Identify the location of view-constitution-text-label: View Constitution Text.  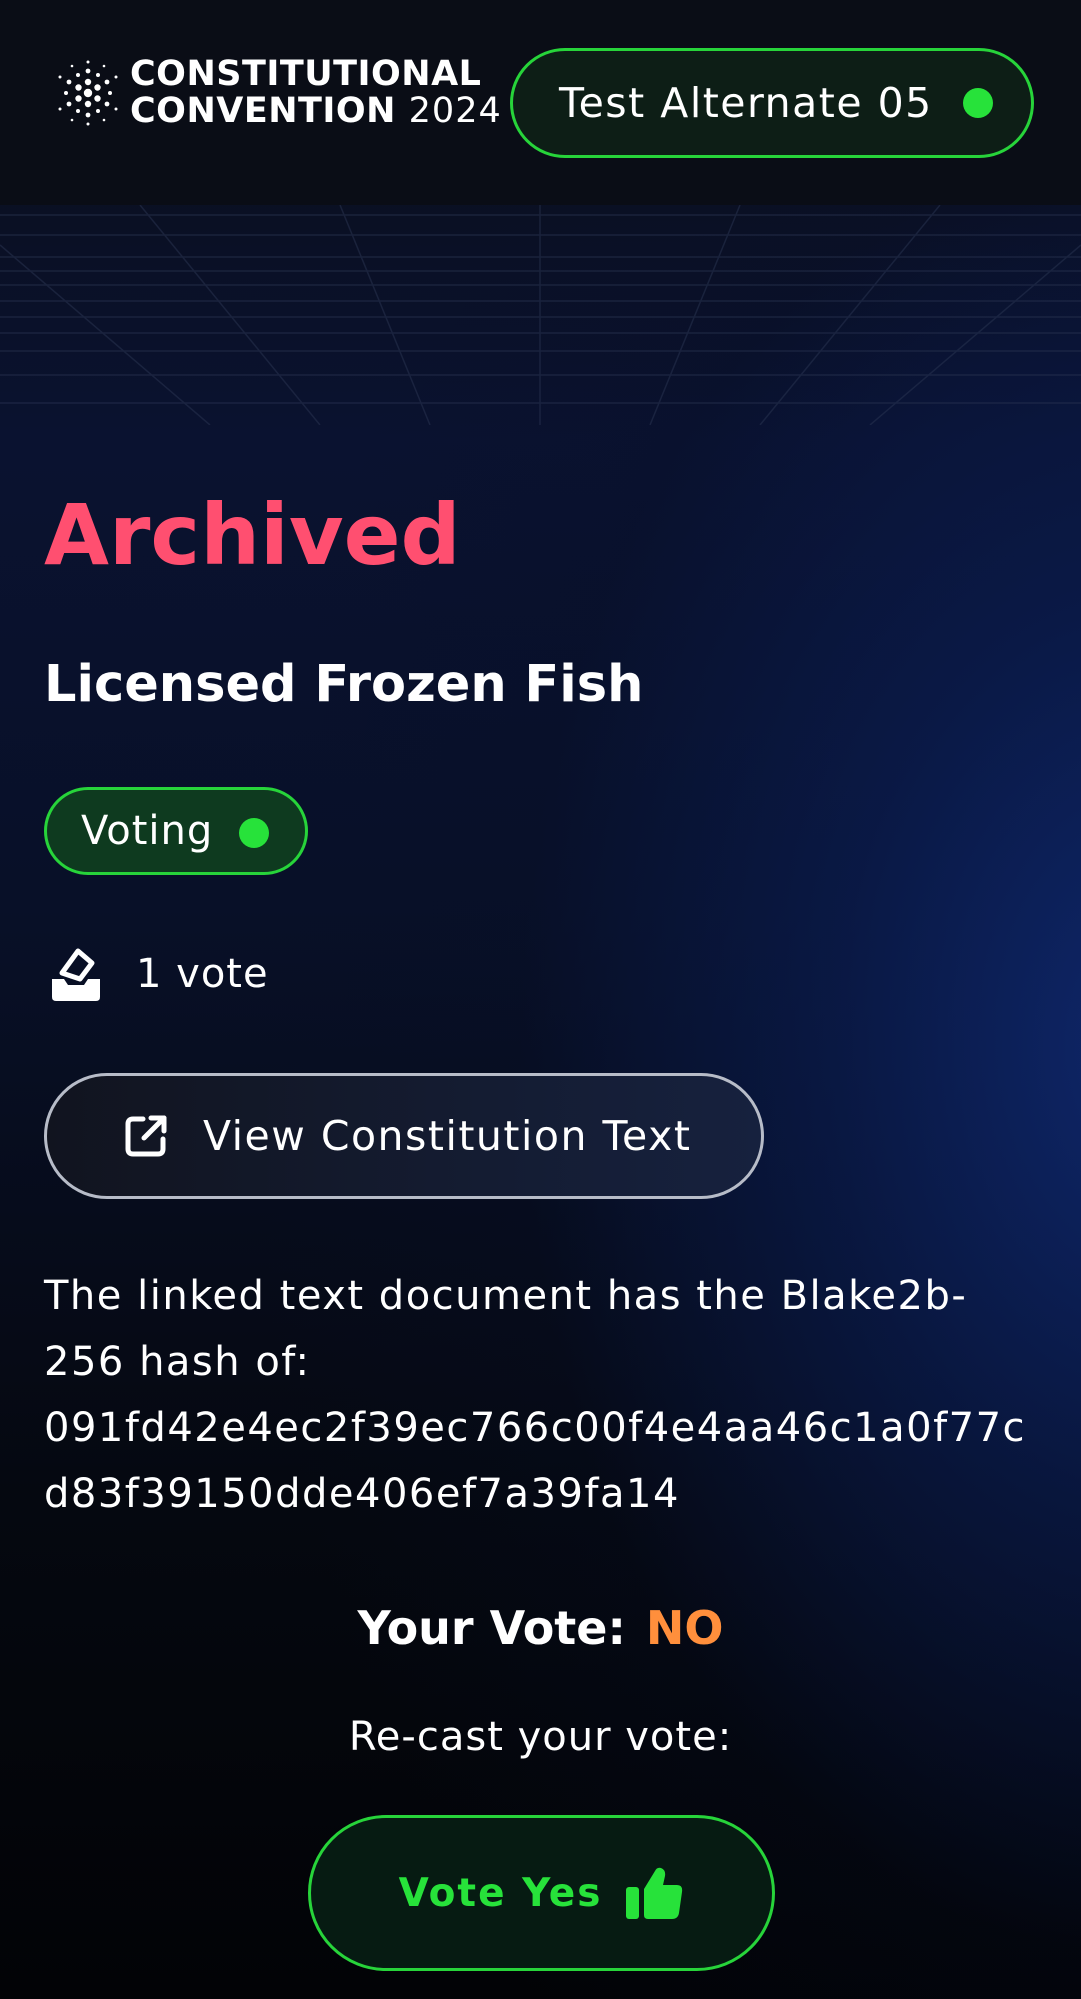
(447, 1136).